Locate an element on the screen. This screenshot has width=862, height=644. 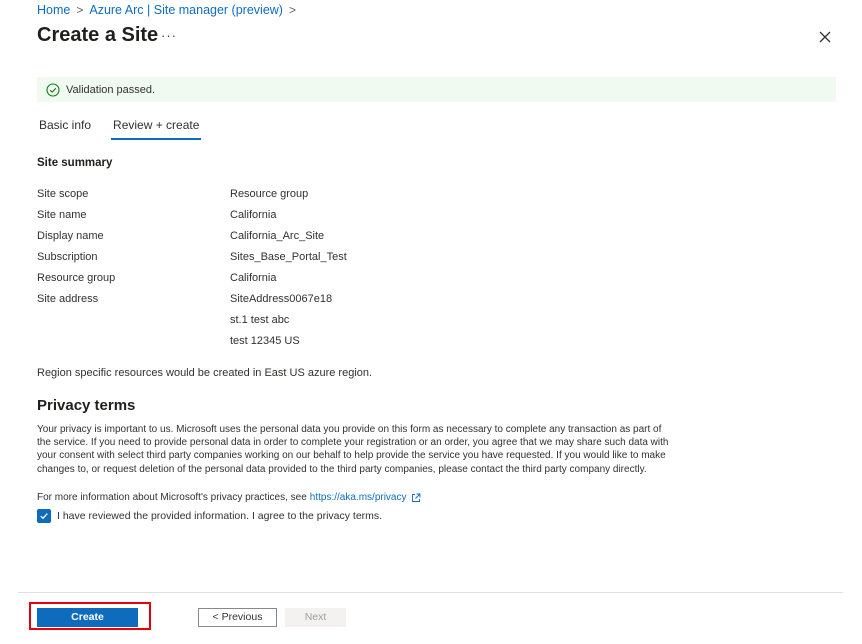
summary-value: Sites_Base_Portal_Test is located at coordinates (288, 257).